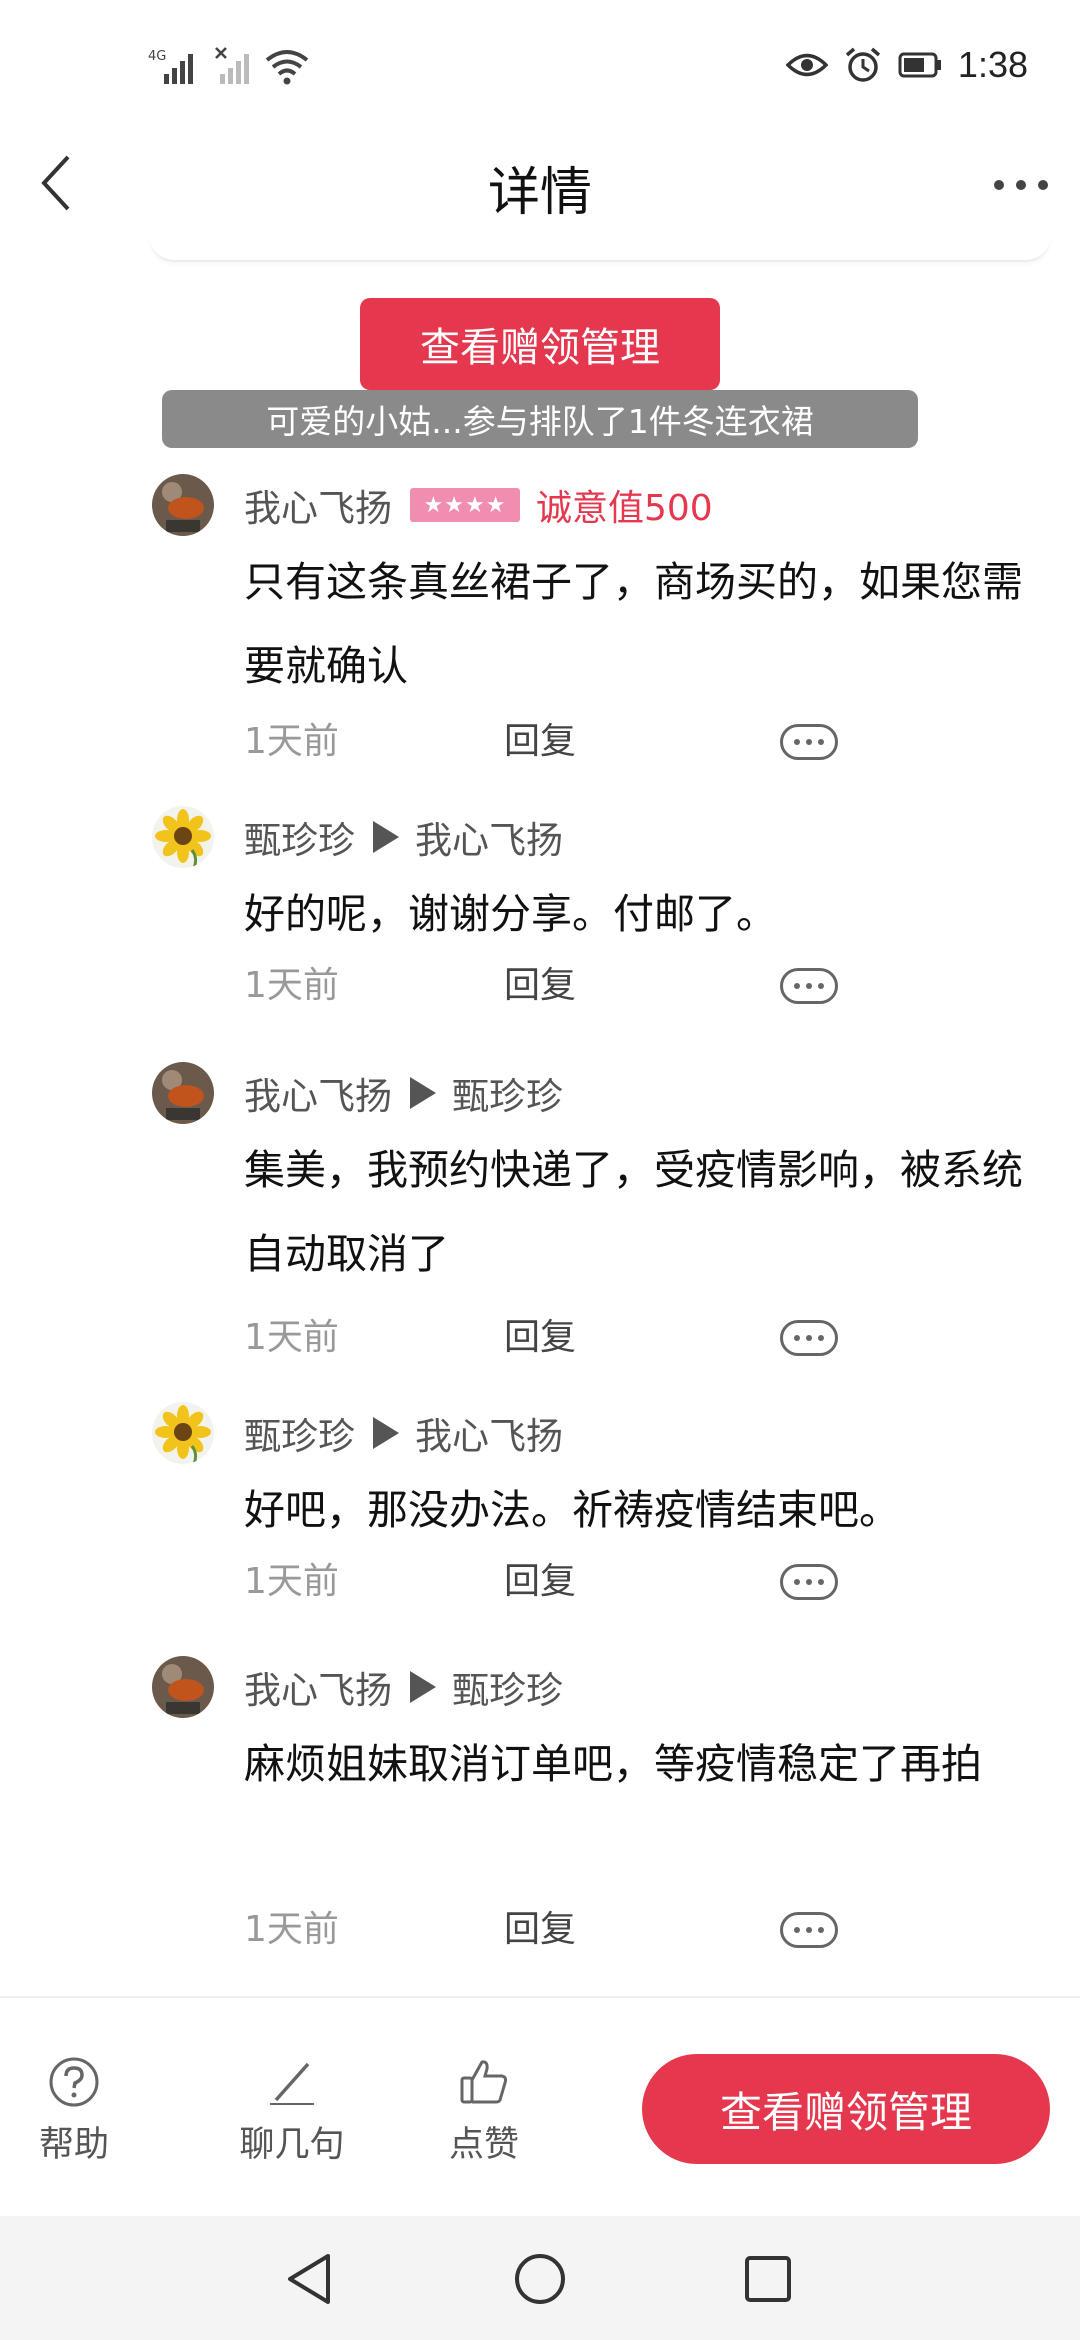 This screenshot has width=1080, height=2340. Describe the element at coordinates (287, 67) in the screenshot. I see `wifi-icon` at that location.